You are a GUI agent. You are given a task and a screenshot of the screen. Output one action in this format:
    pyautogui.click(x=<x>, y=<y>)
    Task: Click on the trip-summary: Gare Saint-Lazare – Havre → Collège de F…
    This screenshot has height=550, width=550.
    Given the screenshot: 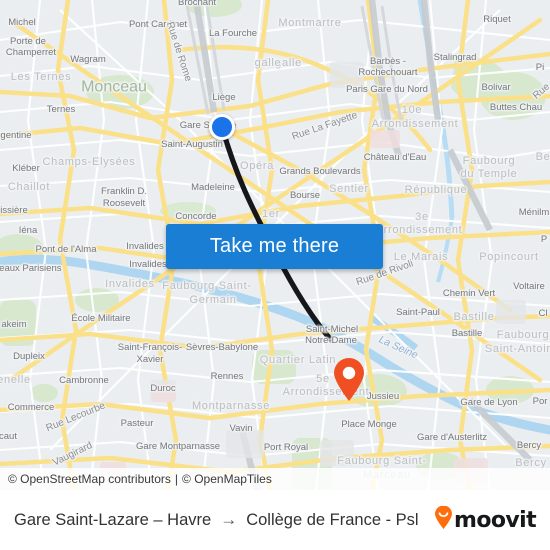 What is the action you would take?
    pyautogui.click(x=224, y=520)
    